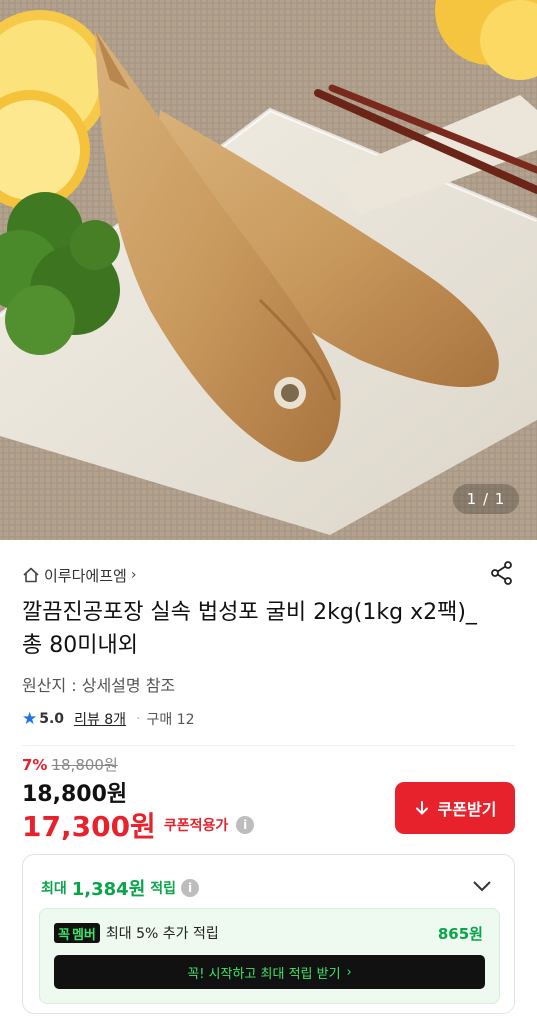 This screenshot has width=537, height=1024. Describe the element at coordinates (89, 826) in the screenshot. I see `coupon-price: 17,300원` at that location.